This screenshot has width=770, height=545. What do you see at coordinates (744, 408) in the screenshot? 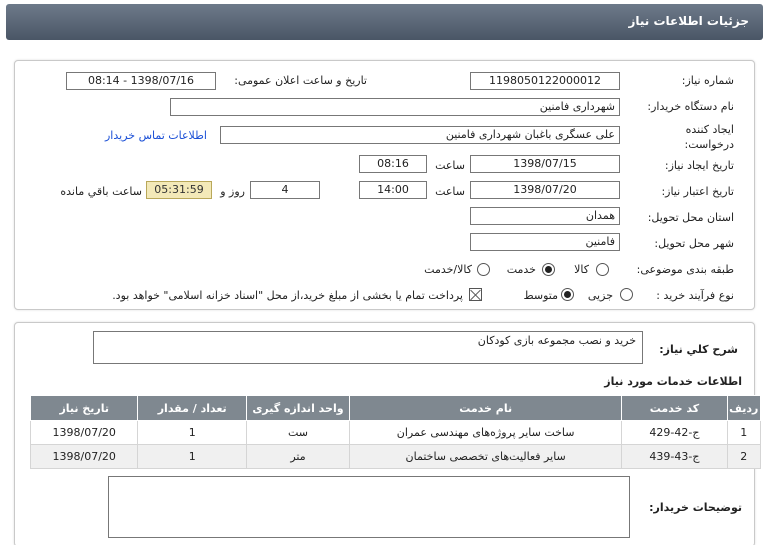
I see `col-row-number: ردیف` at bounding box center [744, 408].